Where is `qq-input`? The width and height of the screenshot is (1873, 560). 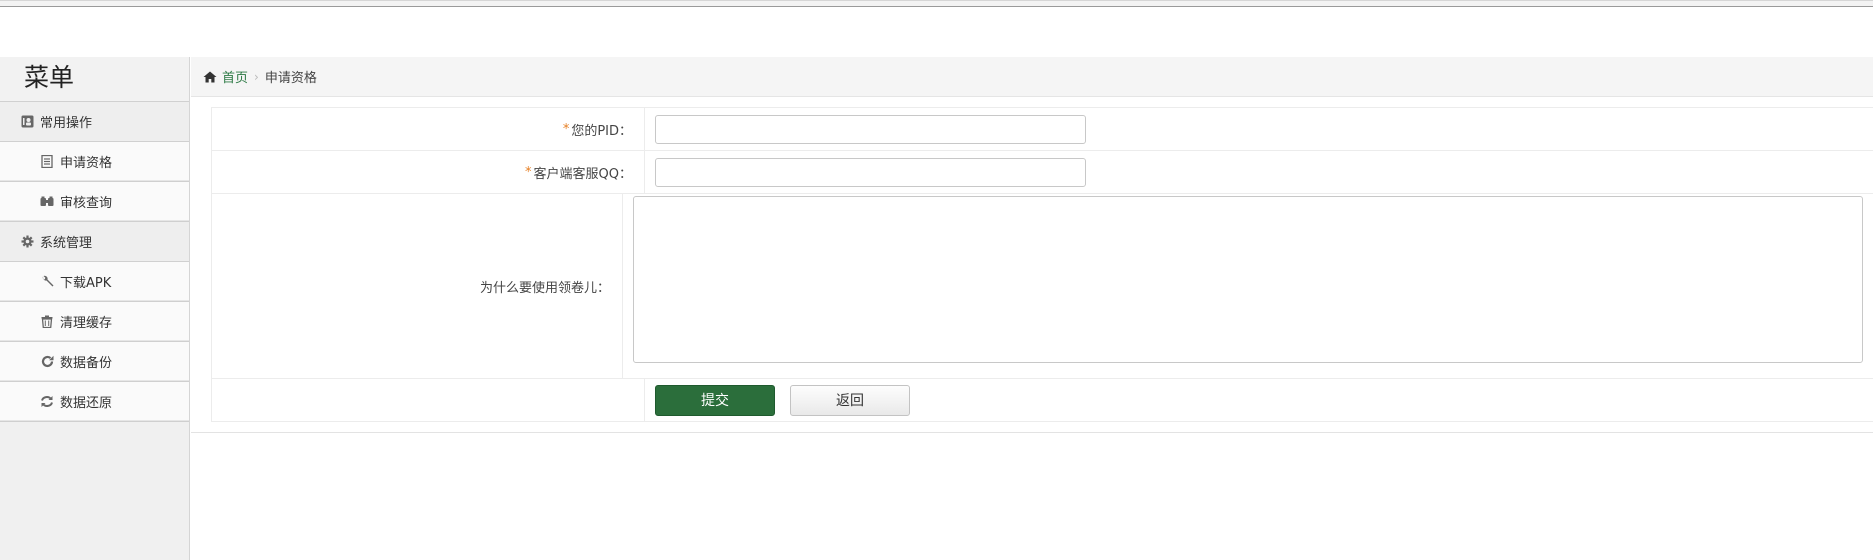 qq-input is located at coordinates (870, 172).